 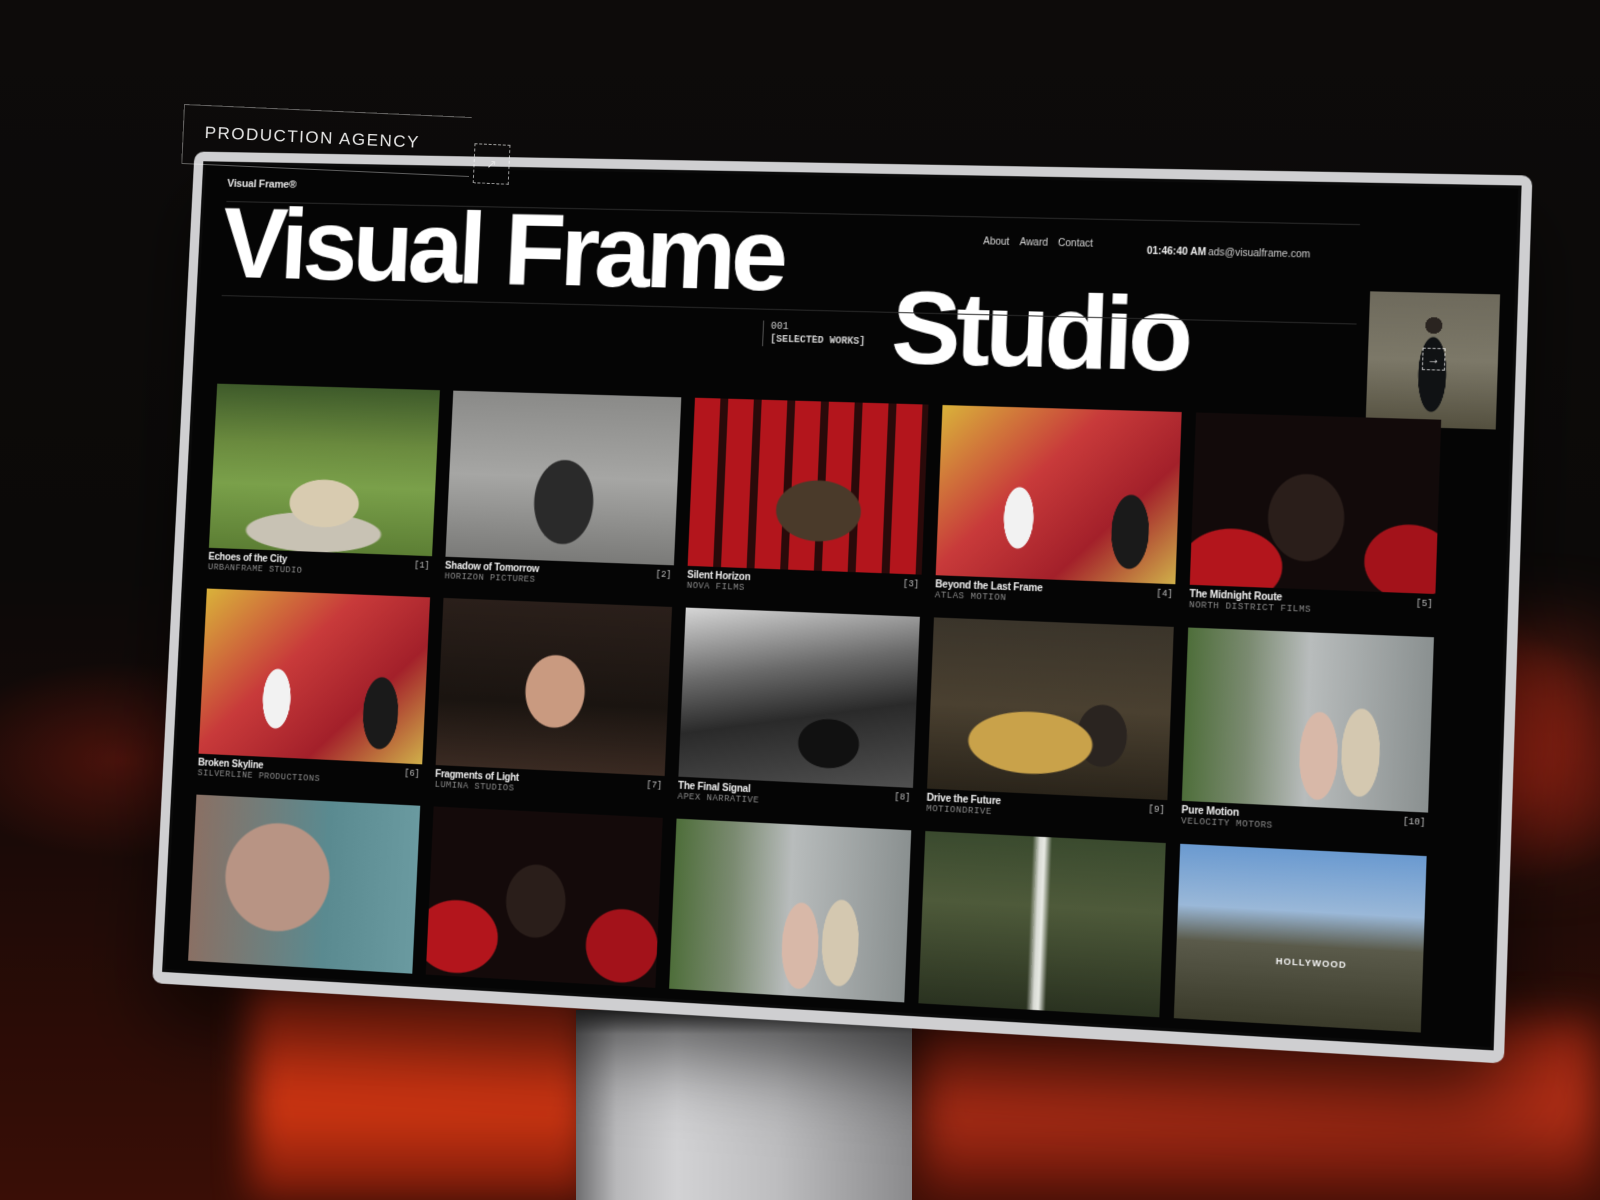 What do you see at coordinates (1259, 253) in the screenshot?
I see `email-link: ads@visualframe.com` at bounding box center [1259, 253].